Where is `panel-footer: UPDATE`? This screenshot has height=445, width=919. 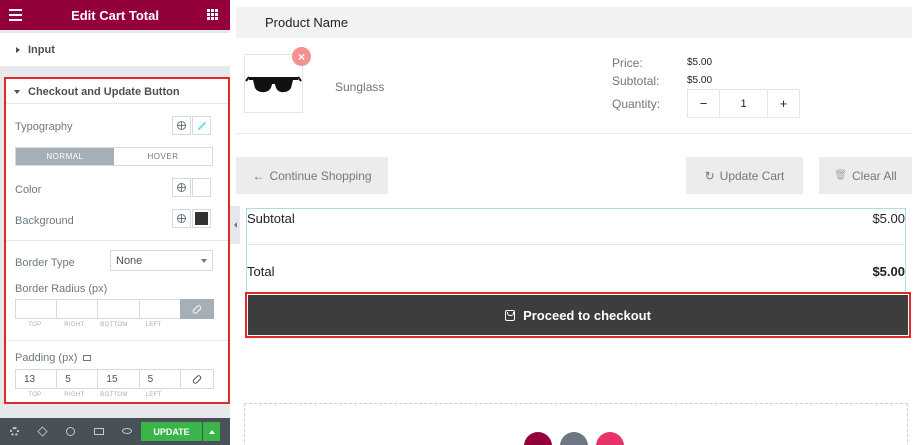
panel-footer: UPDATE is located at coordinates (115, 431).